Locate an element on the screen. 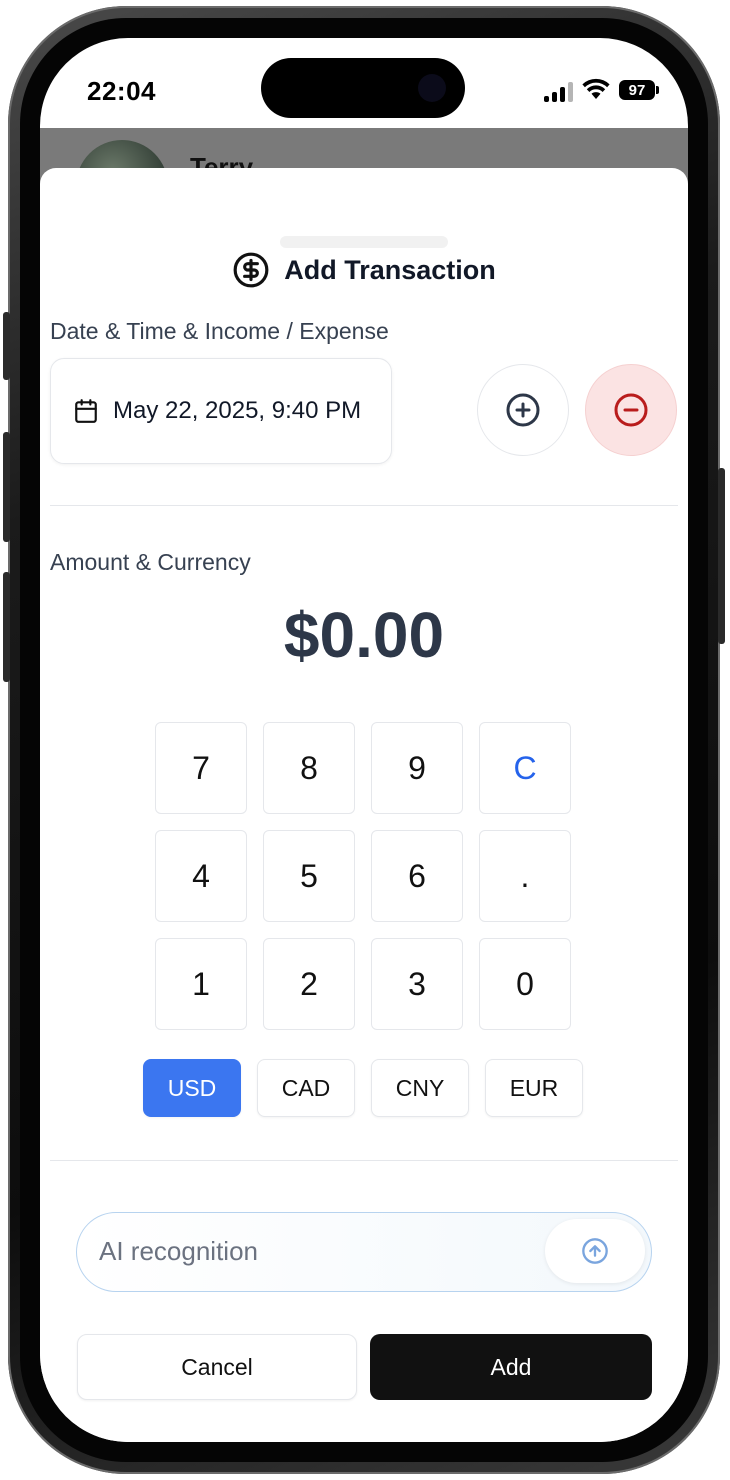 The image size is (730, 1480). sheet-header: Add Transaction is located at coordinates (364, 270).